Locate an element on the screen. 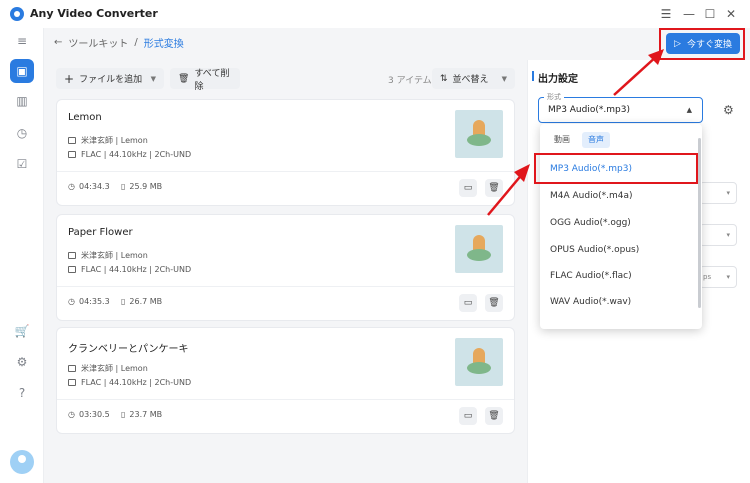 The width and height of the screenshot is (750, 483). format-label: 形式 is located at coordinates (554, 97).